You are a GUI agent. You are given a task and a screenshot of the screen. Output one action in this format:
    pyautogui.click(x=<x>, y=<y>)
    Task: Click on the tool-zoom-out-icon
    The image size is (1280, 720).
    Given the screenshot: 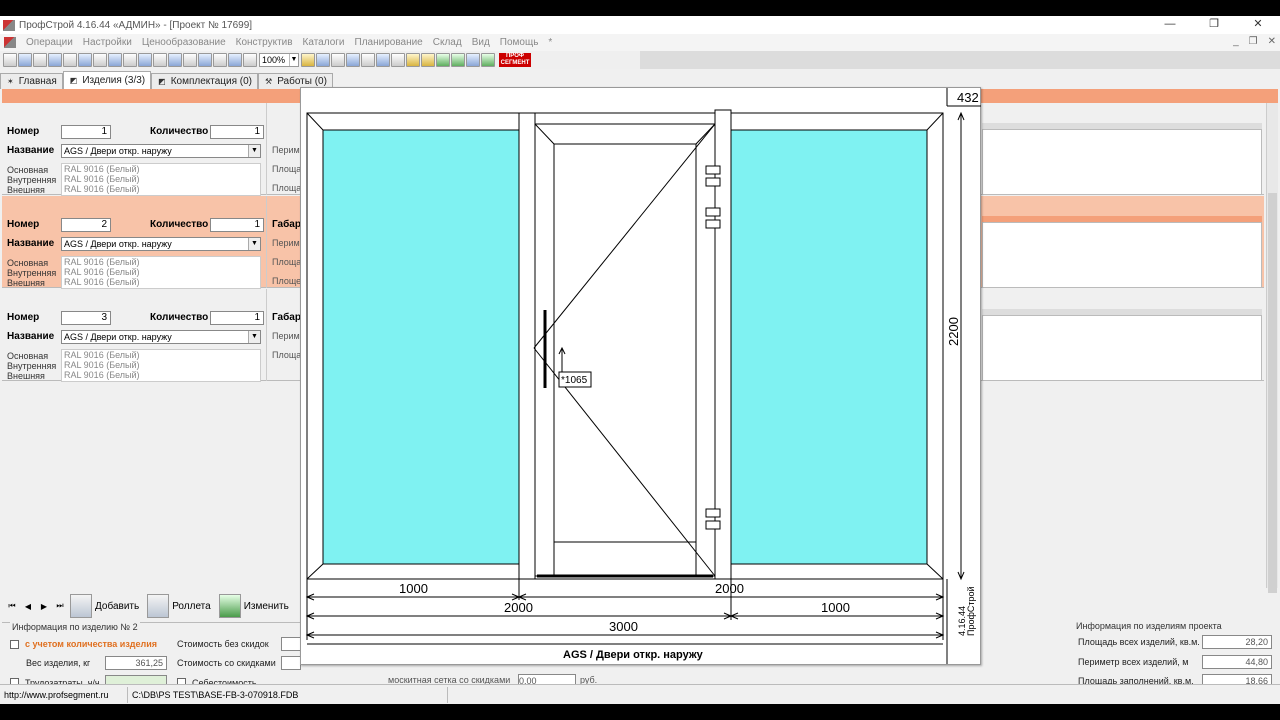 What is the action you would take?
    pyautogui.click(x=100, y=60)
    